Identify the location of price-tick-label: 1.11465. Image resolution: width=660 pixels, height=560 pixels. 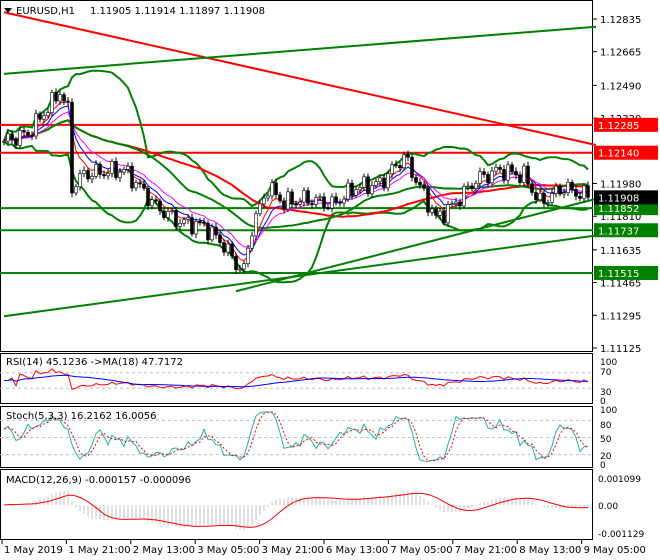
(620, 284).